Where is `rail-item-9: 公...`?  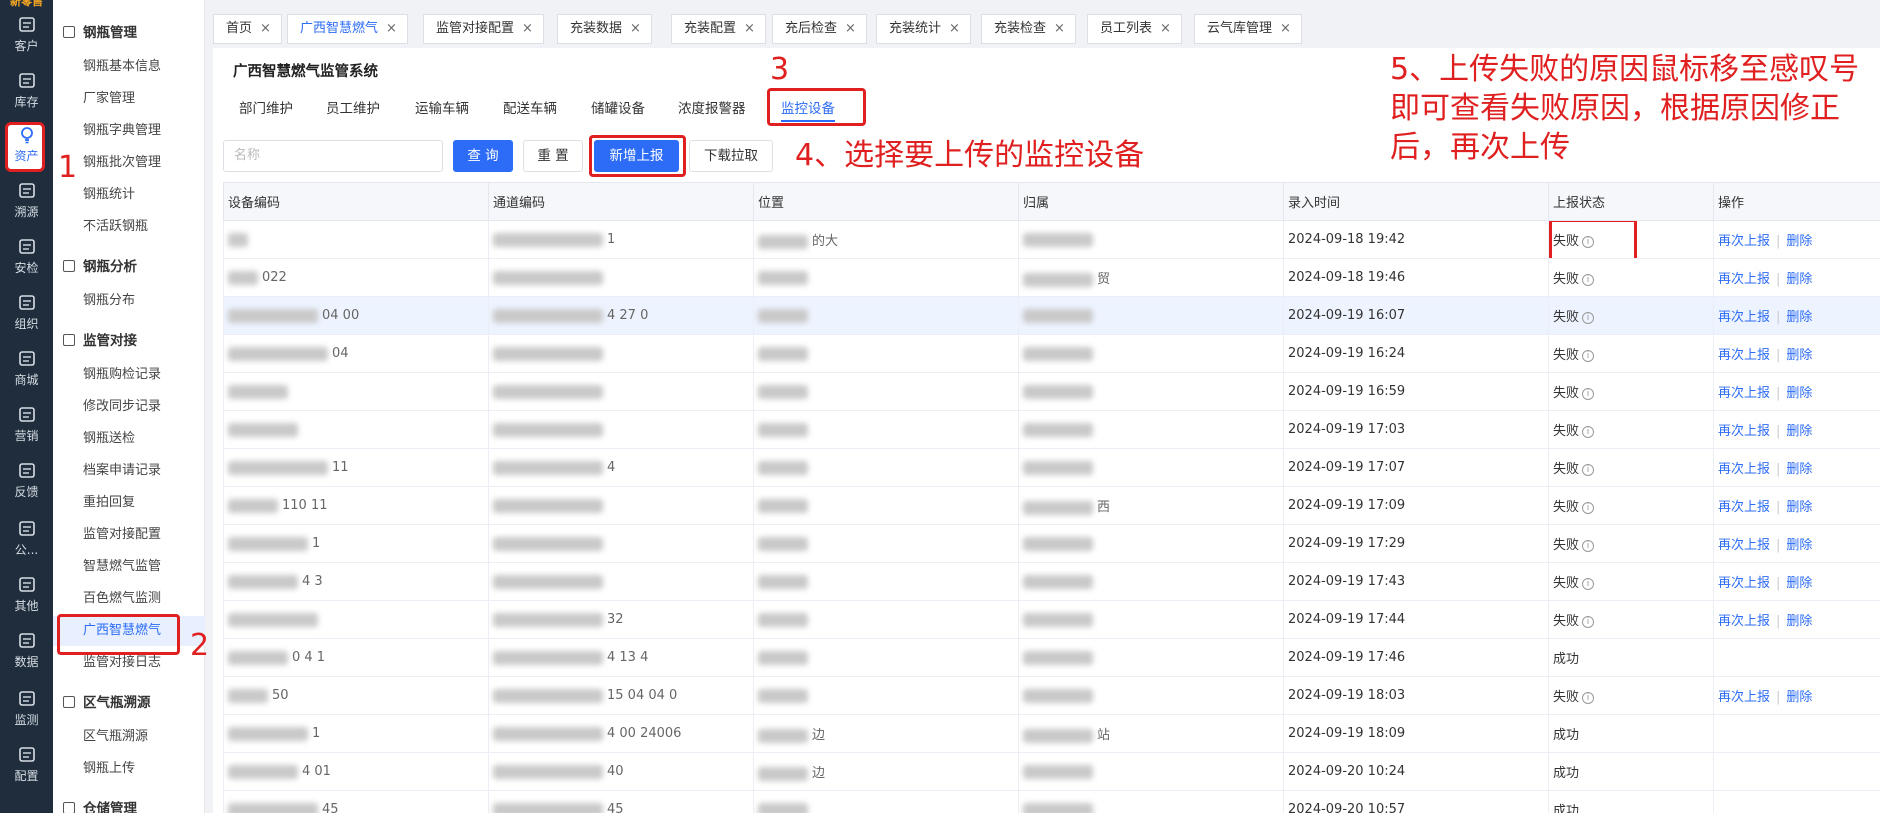
rail-item-9: 公... is located at coordinates (26, 540).